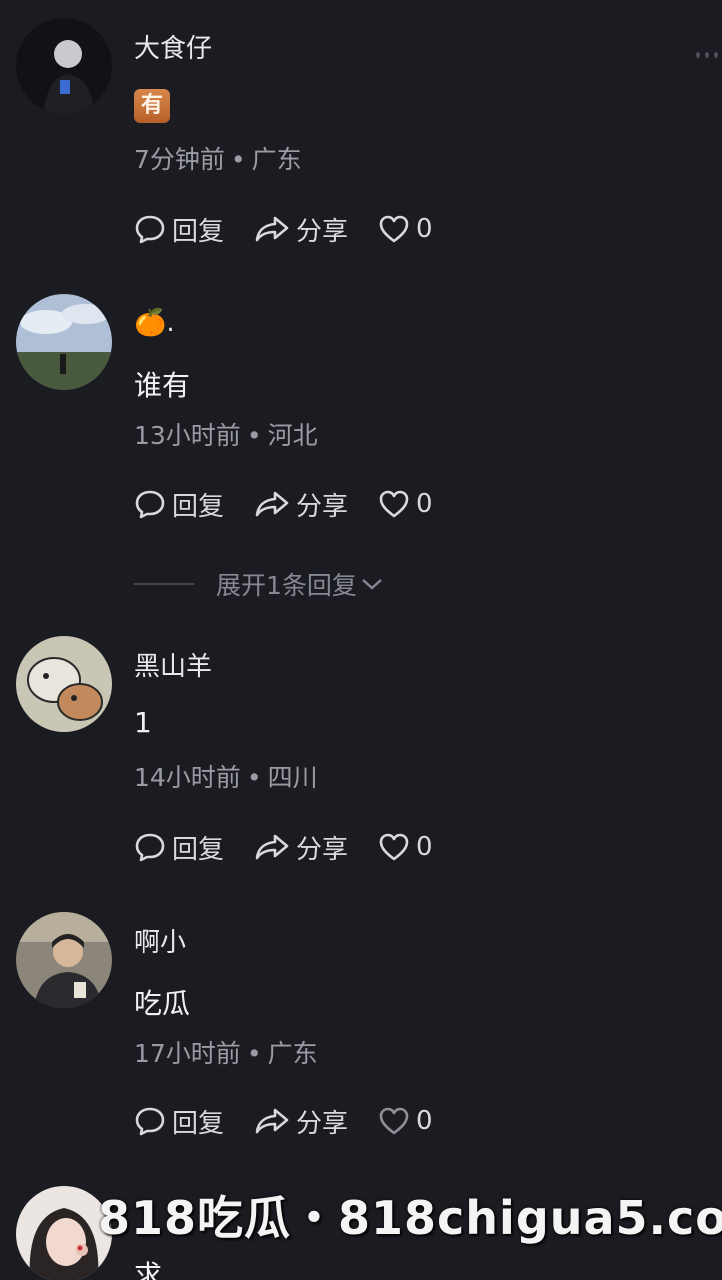 The image size is (722, 1280). I want to click on watermark-text: 818吃瓜・818chigua5.com, so click(410, 1218).